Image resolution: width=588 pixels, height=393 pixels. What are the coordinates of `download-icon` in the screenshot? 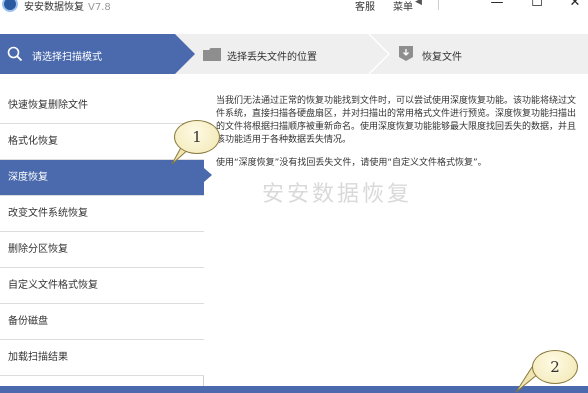 It's located at (406, 53).